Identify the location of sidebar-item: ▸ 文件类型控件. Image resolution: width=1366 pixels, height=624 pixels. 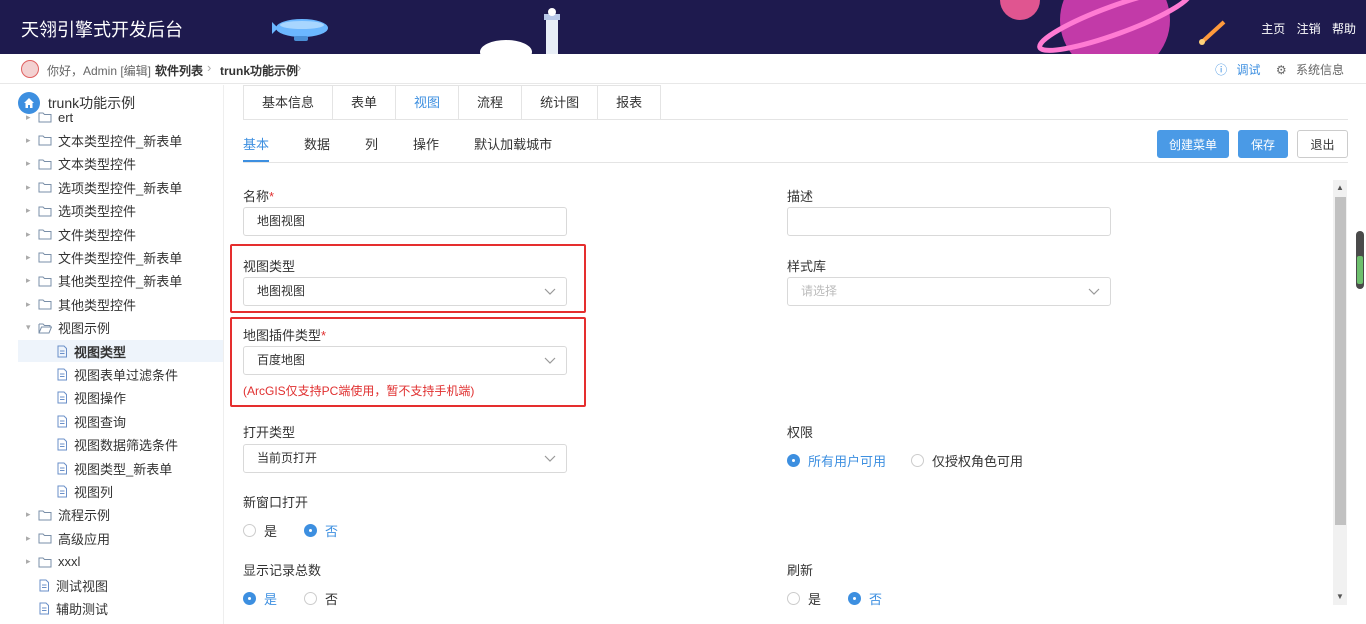
(81, 234).